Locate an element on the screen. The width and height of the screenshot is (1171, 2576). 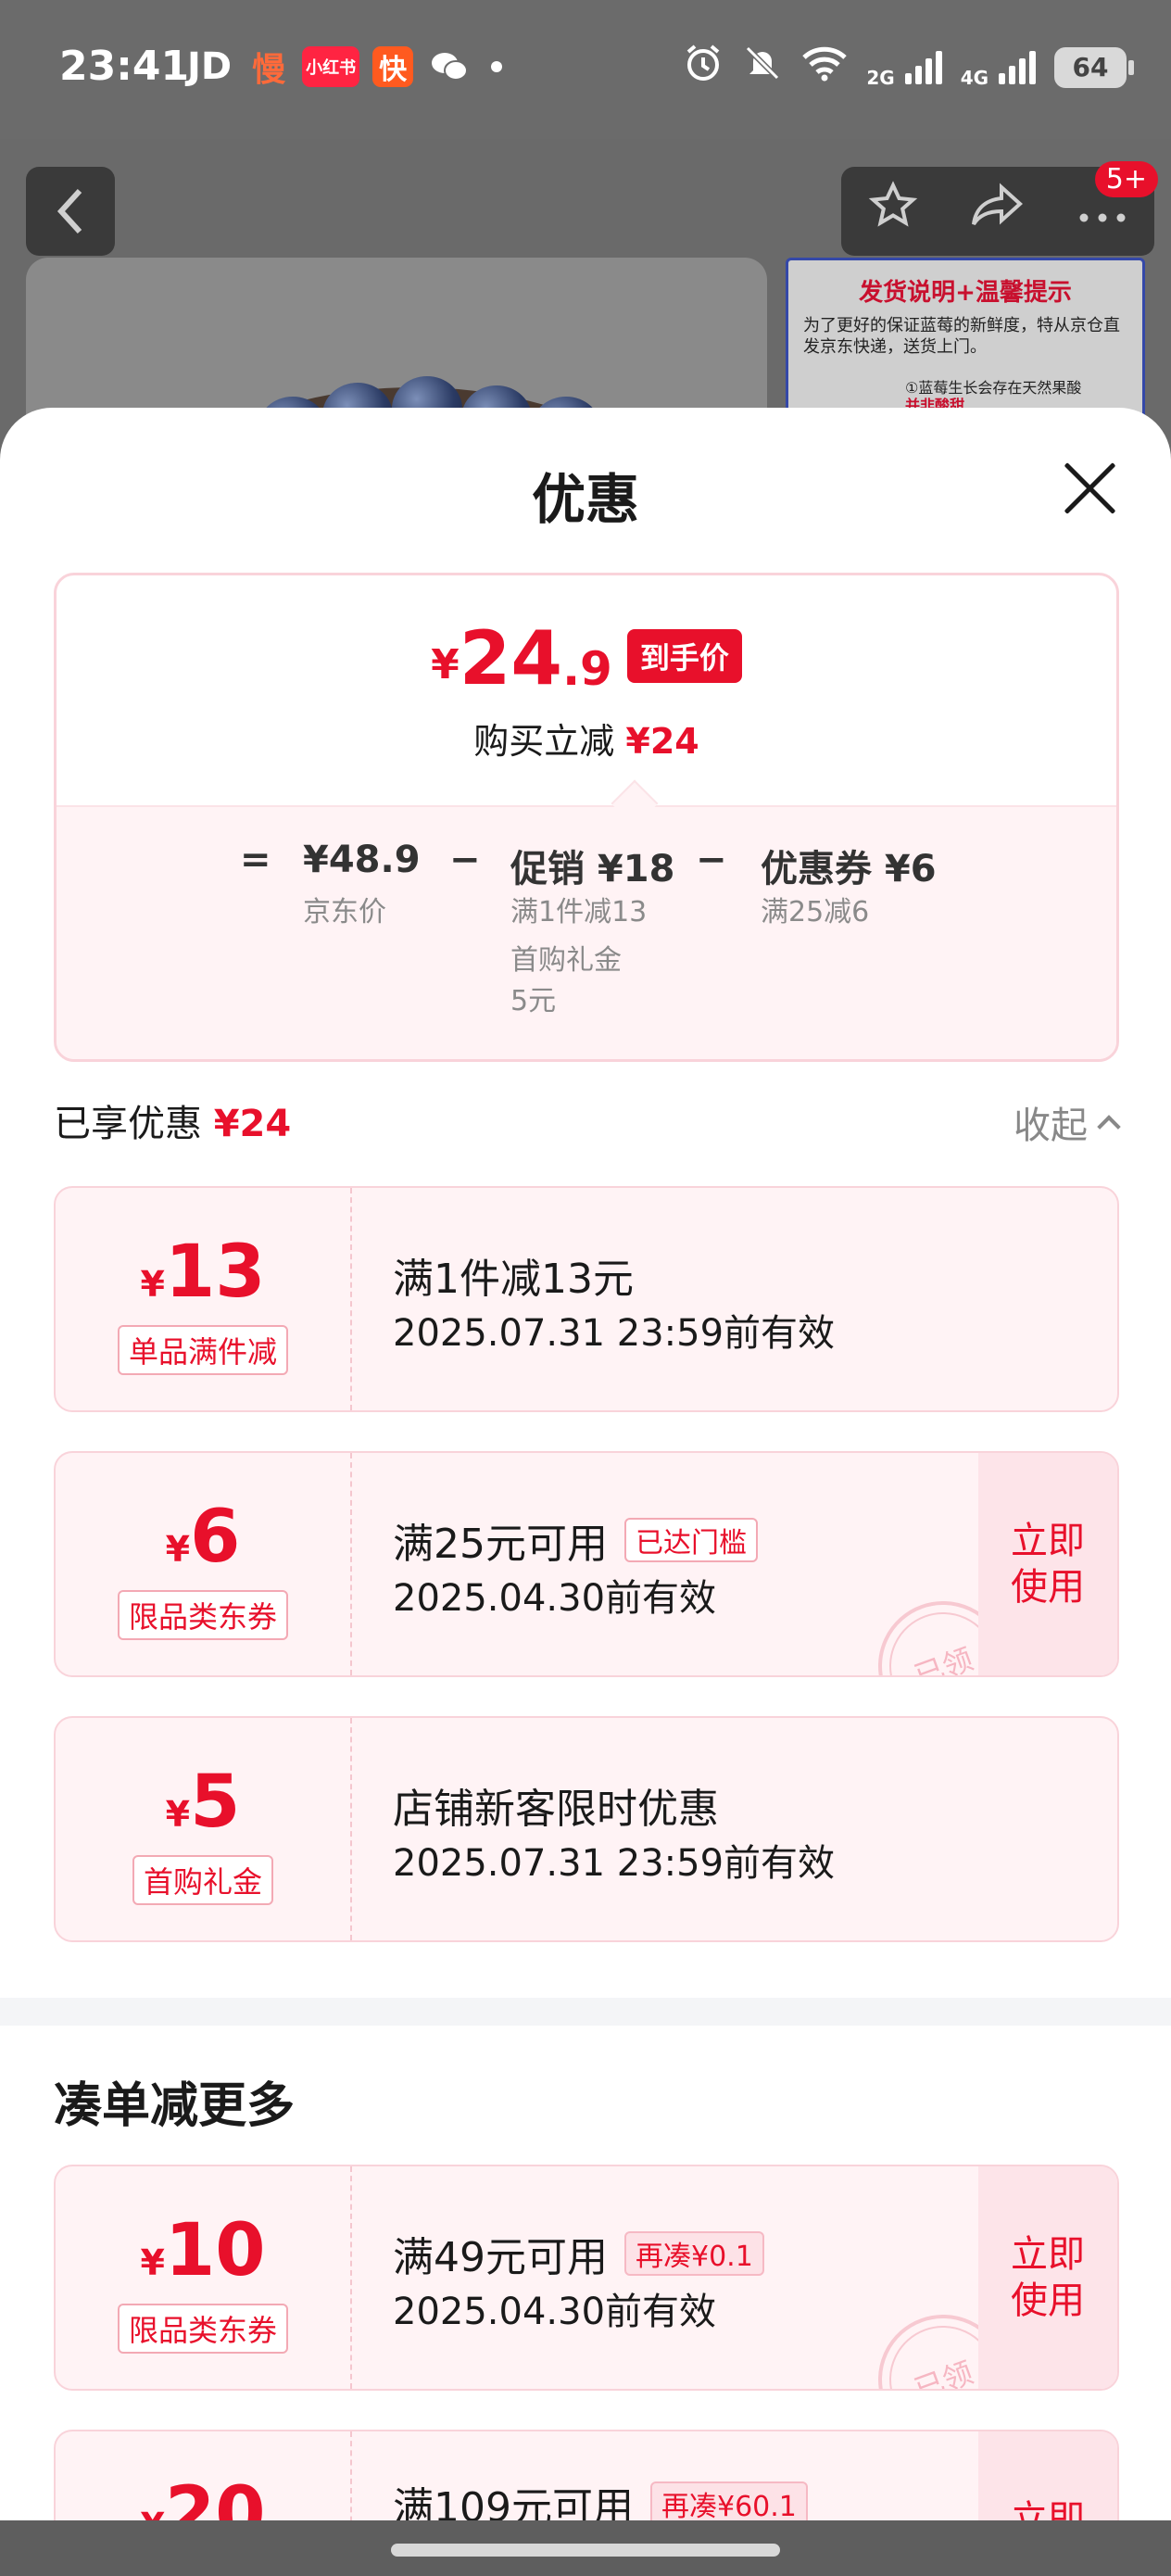
coupon-value-section: ¥13 单品满件减 is located at coordinates (204, 1299).